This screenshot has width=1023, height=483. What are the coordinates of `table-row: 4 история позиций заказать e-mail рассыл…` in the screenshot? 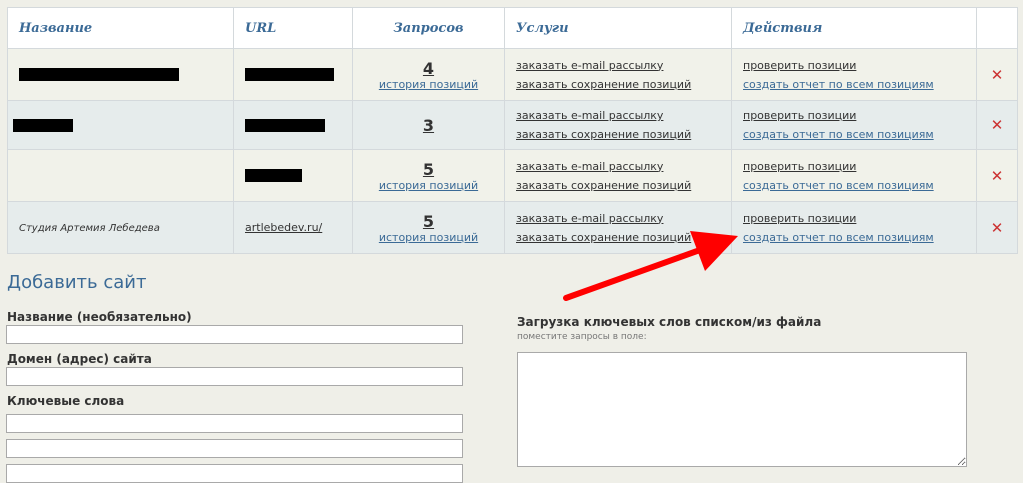 It's located at (512, 74).